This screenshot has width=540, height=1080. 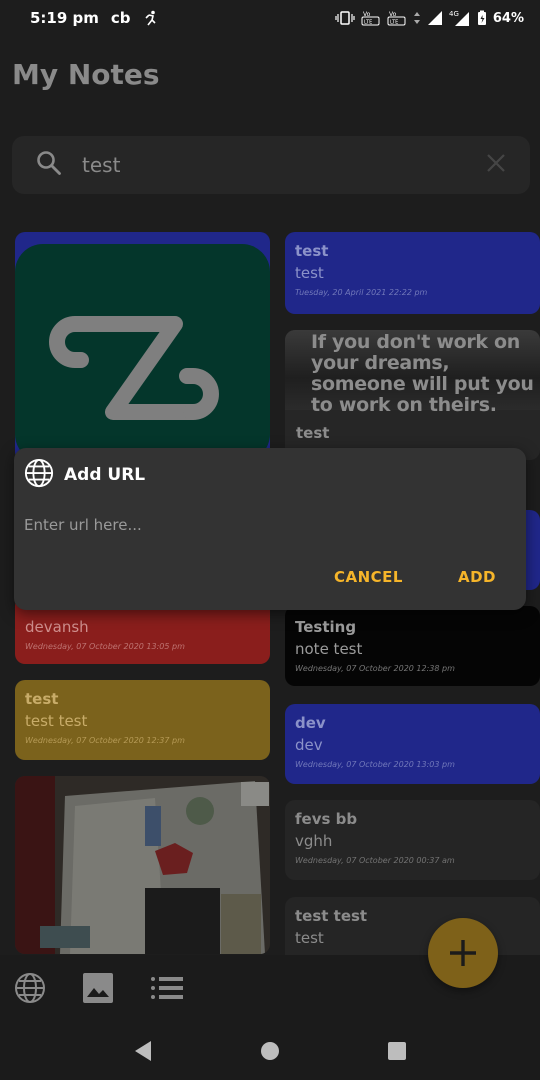 I want to click on battery-icon, so click(x=482, y=18).